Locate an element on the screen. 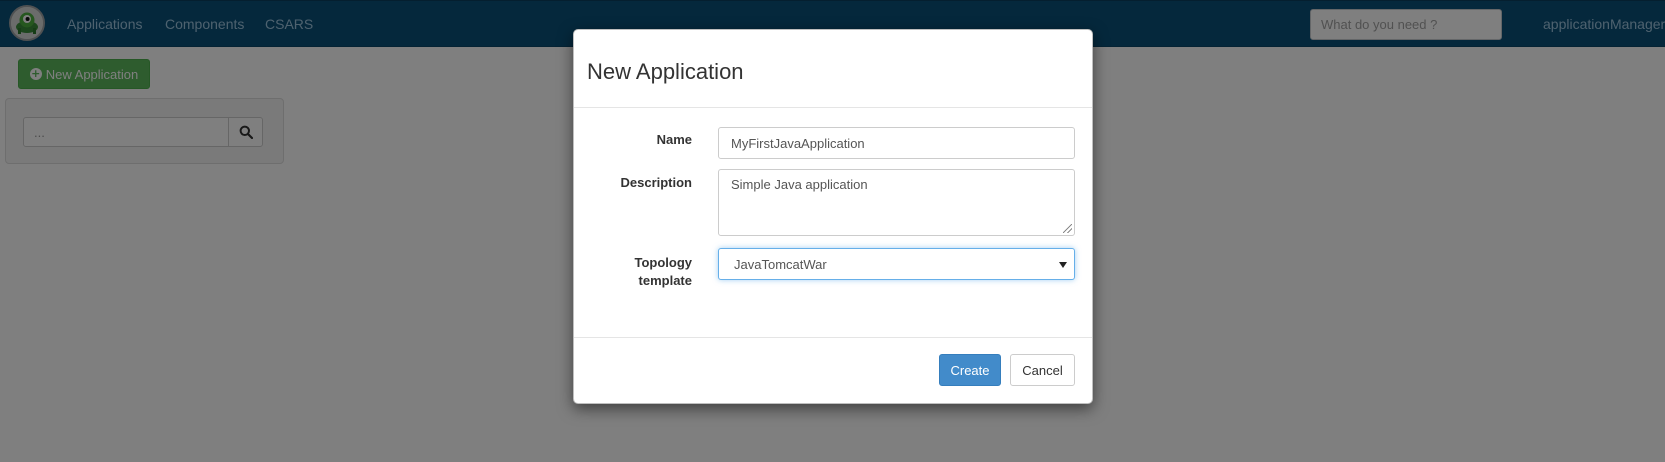  name-input is located at coordinates (896, 143).